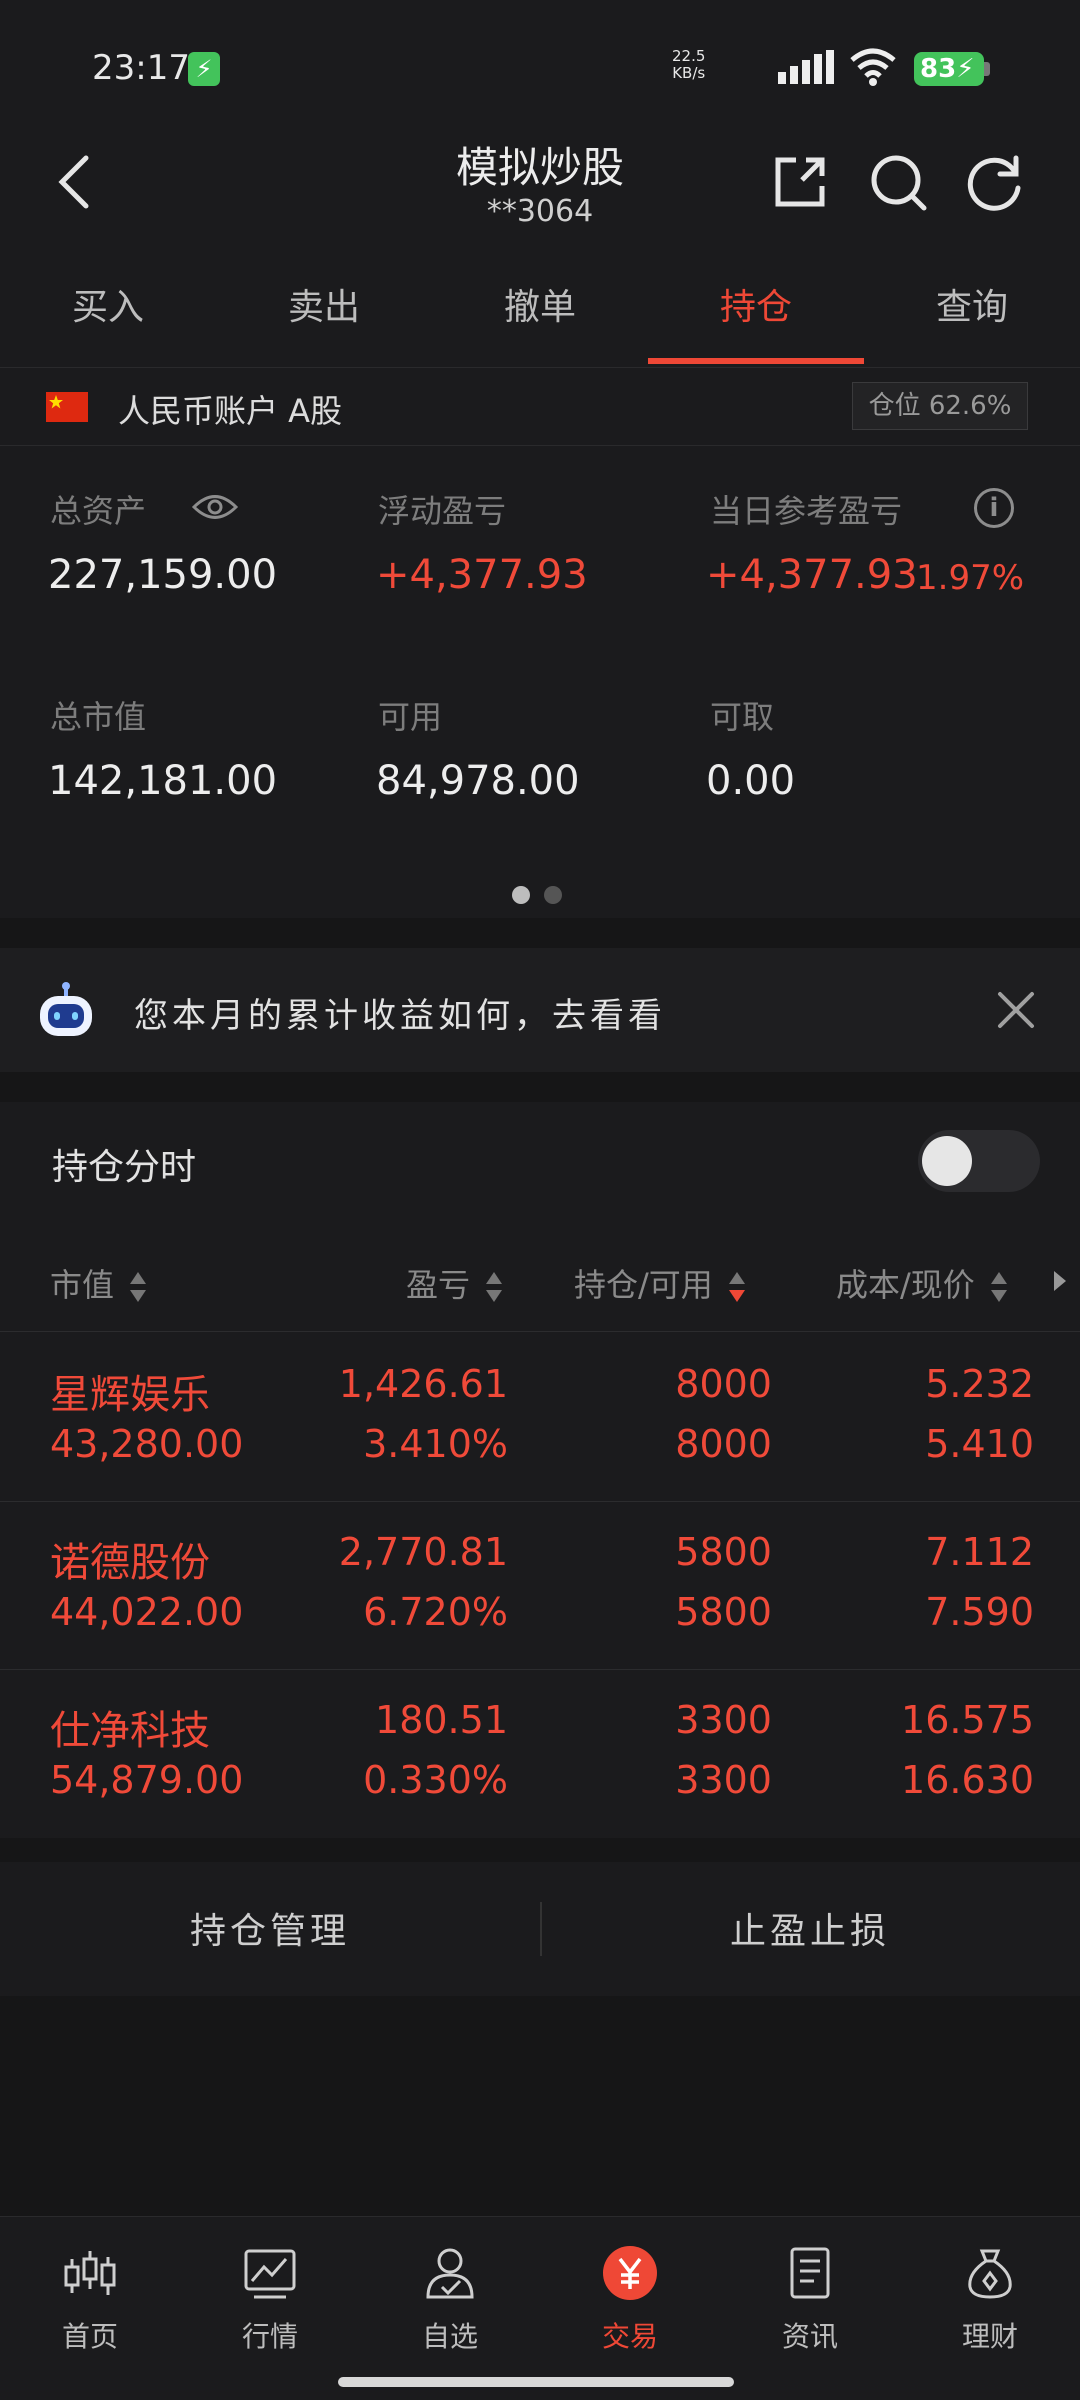  What do you see at coordinates (423, 1552) in the screenshot?
I see `stock-pl: 2,770.81` at bounding box center [423, 1552].